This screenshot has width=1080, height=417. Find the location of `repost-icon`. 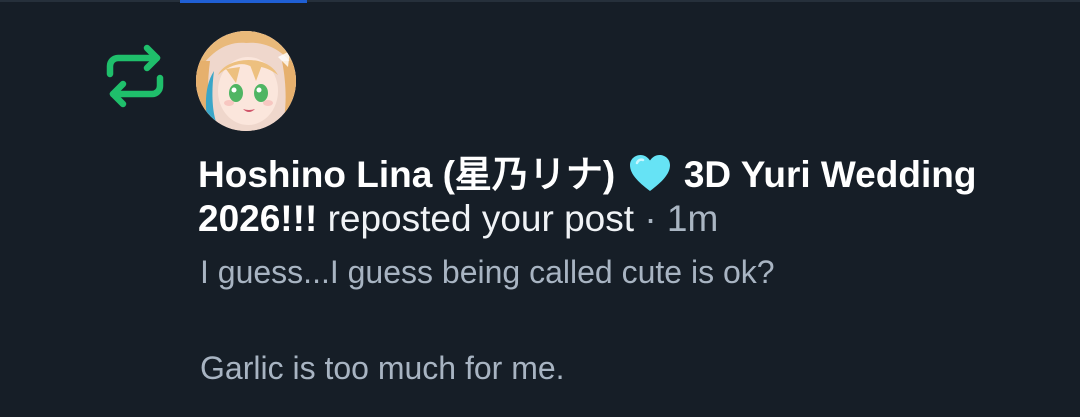

repost-icon is located at coordinates (135, 76).